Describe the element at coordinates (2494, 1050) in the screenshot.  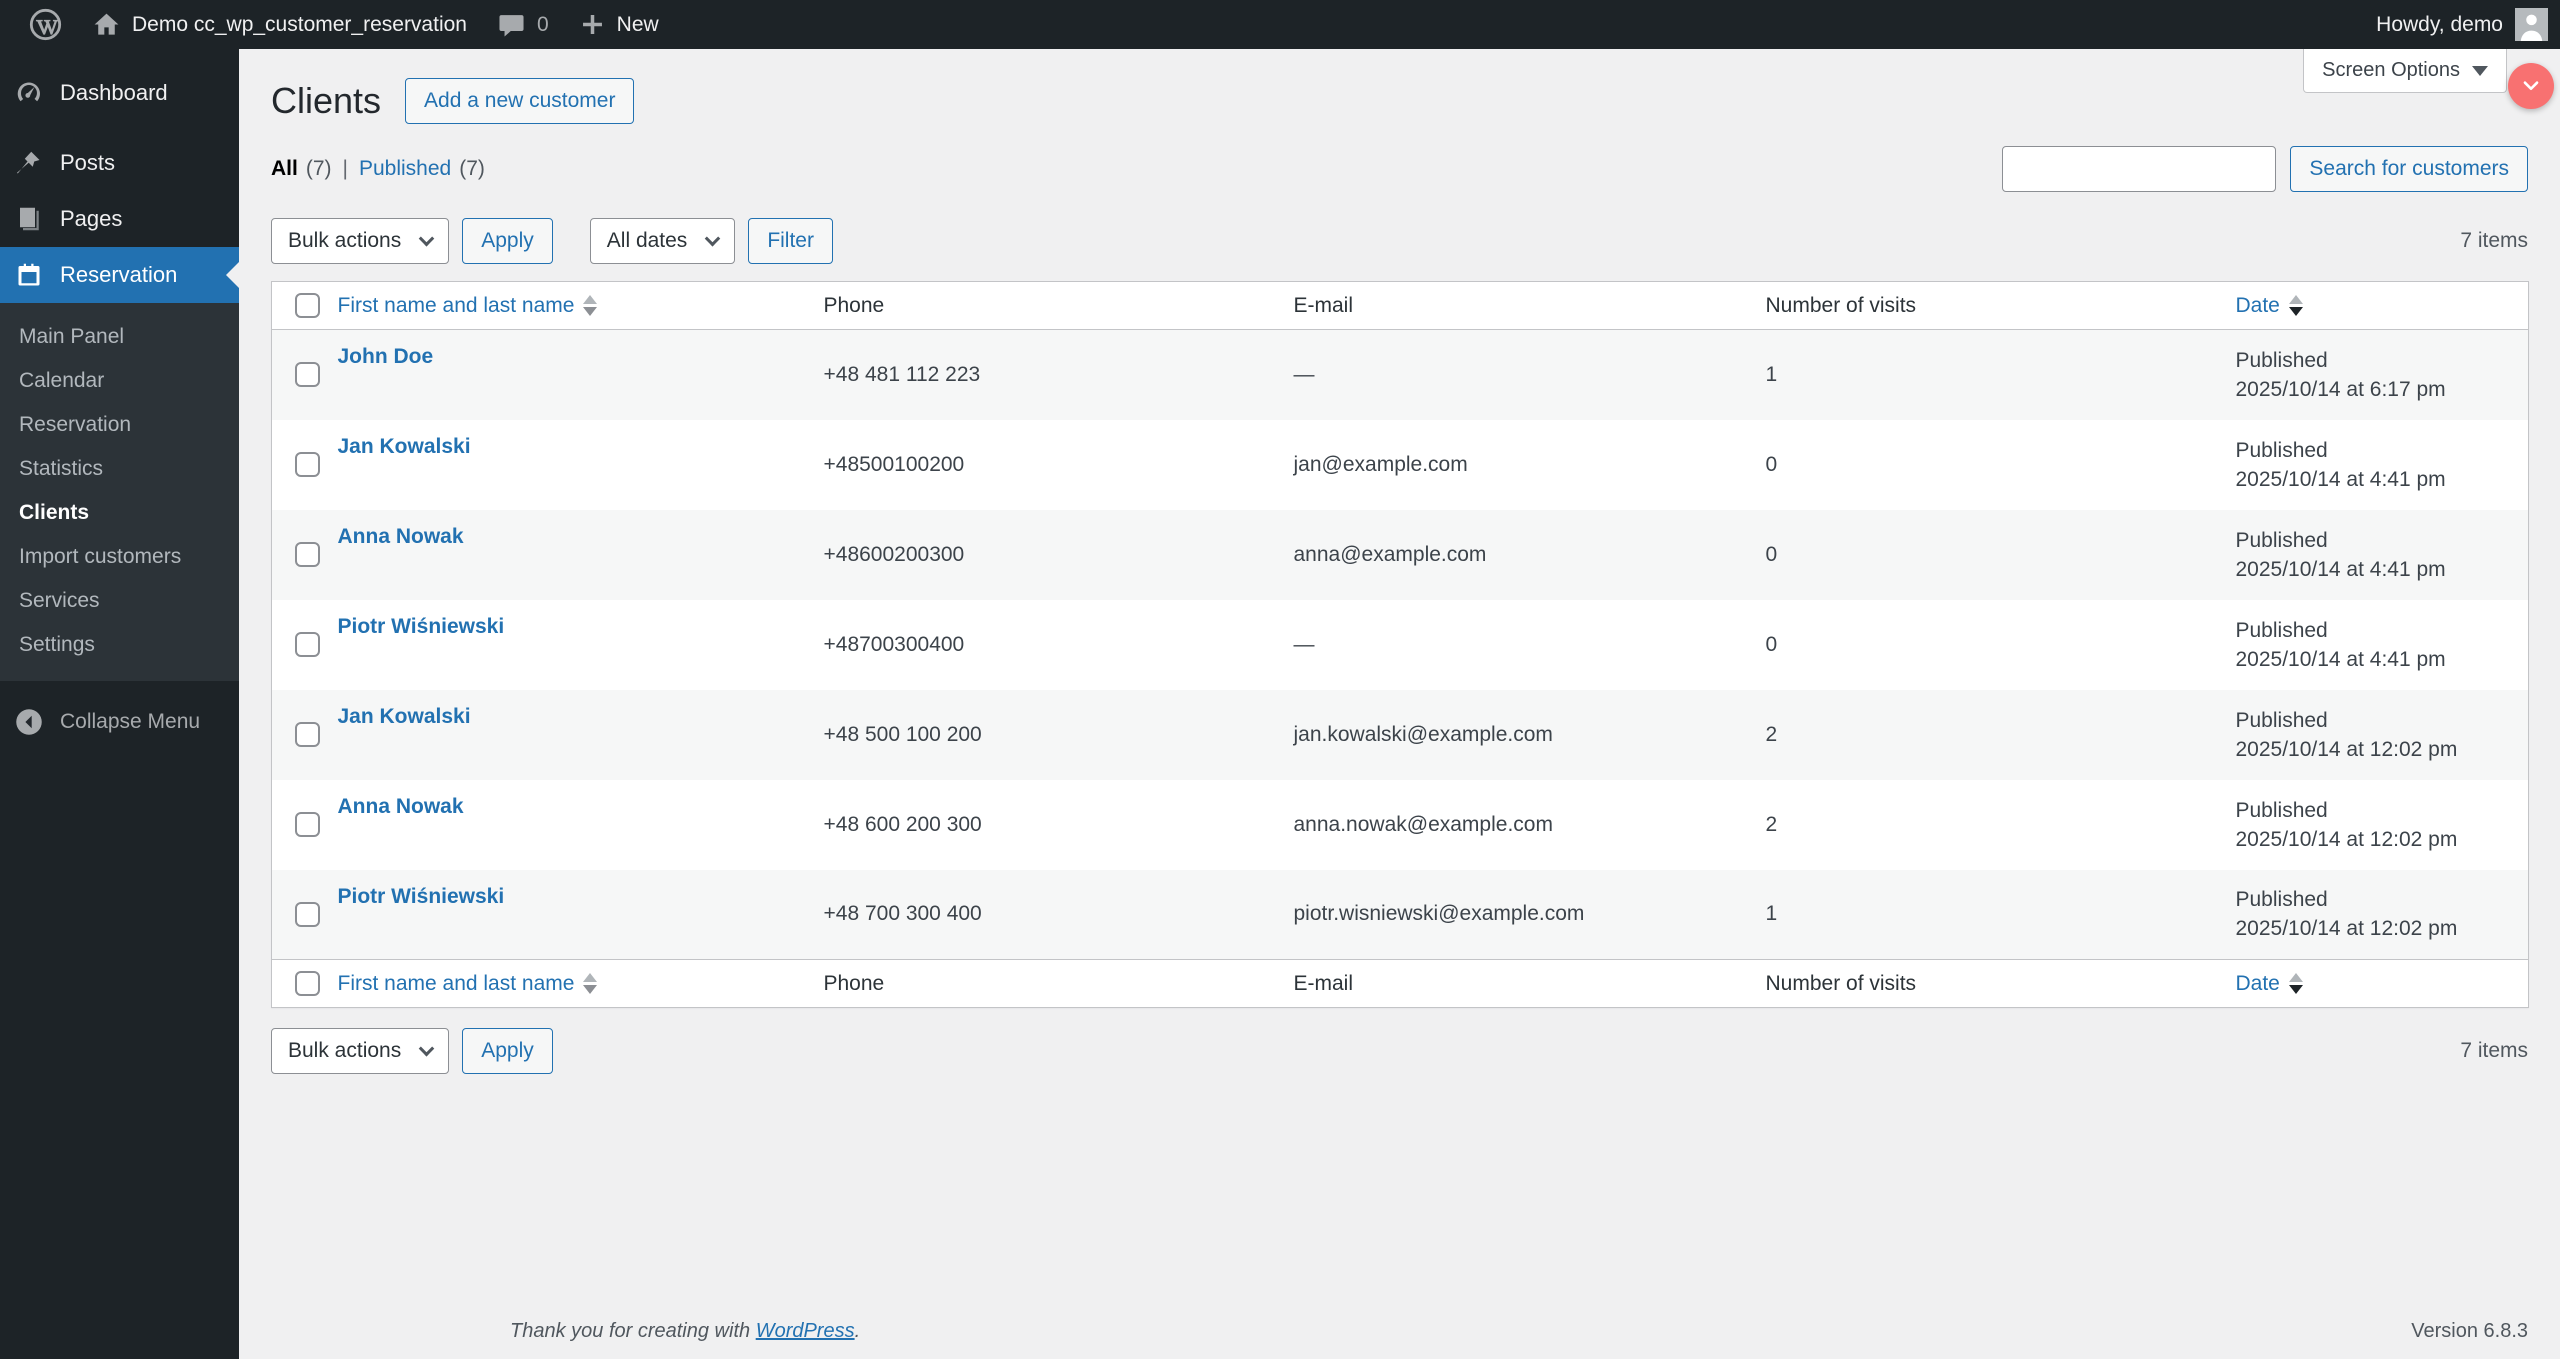
I see `items-count: 7 items` at that location.